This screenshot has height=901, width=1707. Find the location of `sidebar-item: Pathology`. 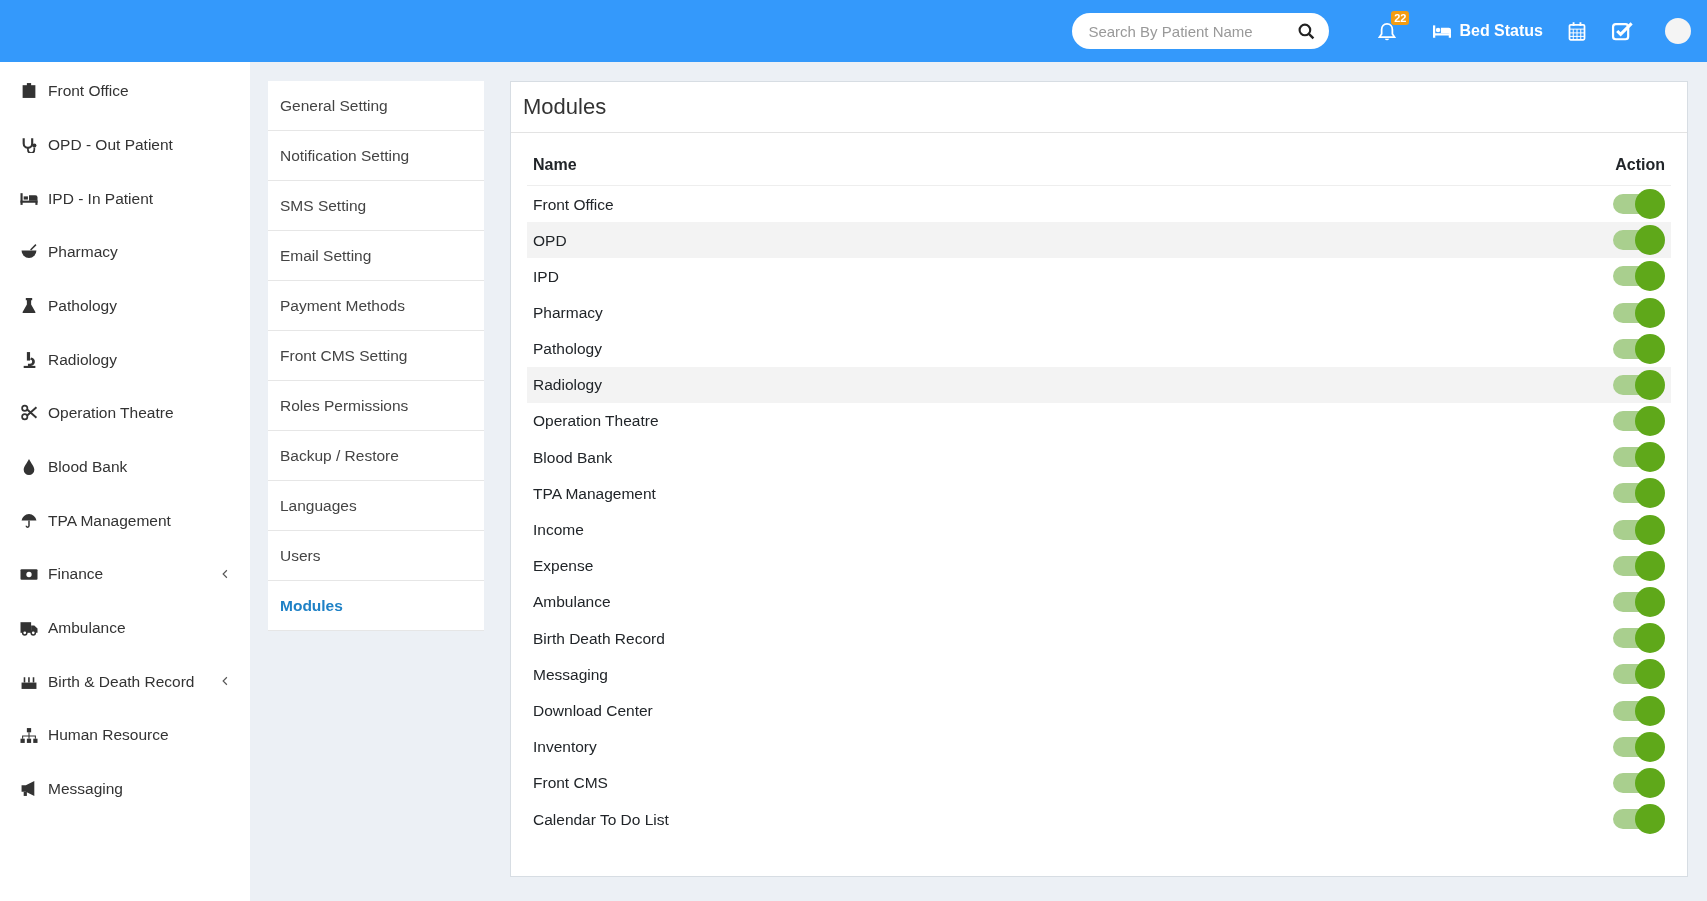

sidebar-item: Pathology is located at coordinates (125, 305).